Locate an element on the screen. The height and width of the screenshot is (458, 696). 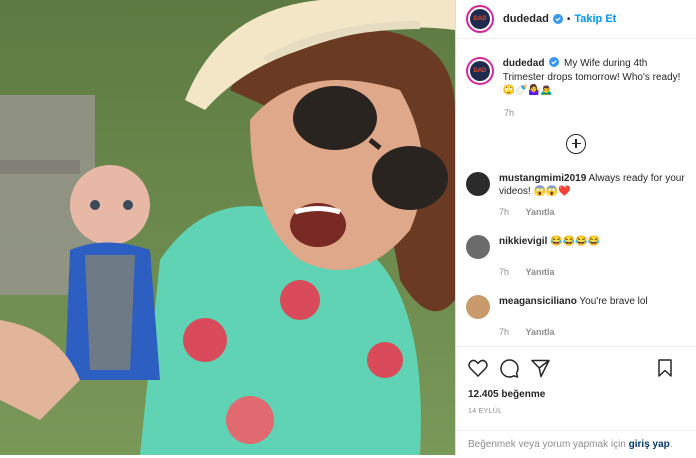
action-icons is located at coordinates (576, 363).